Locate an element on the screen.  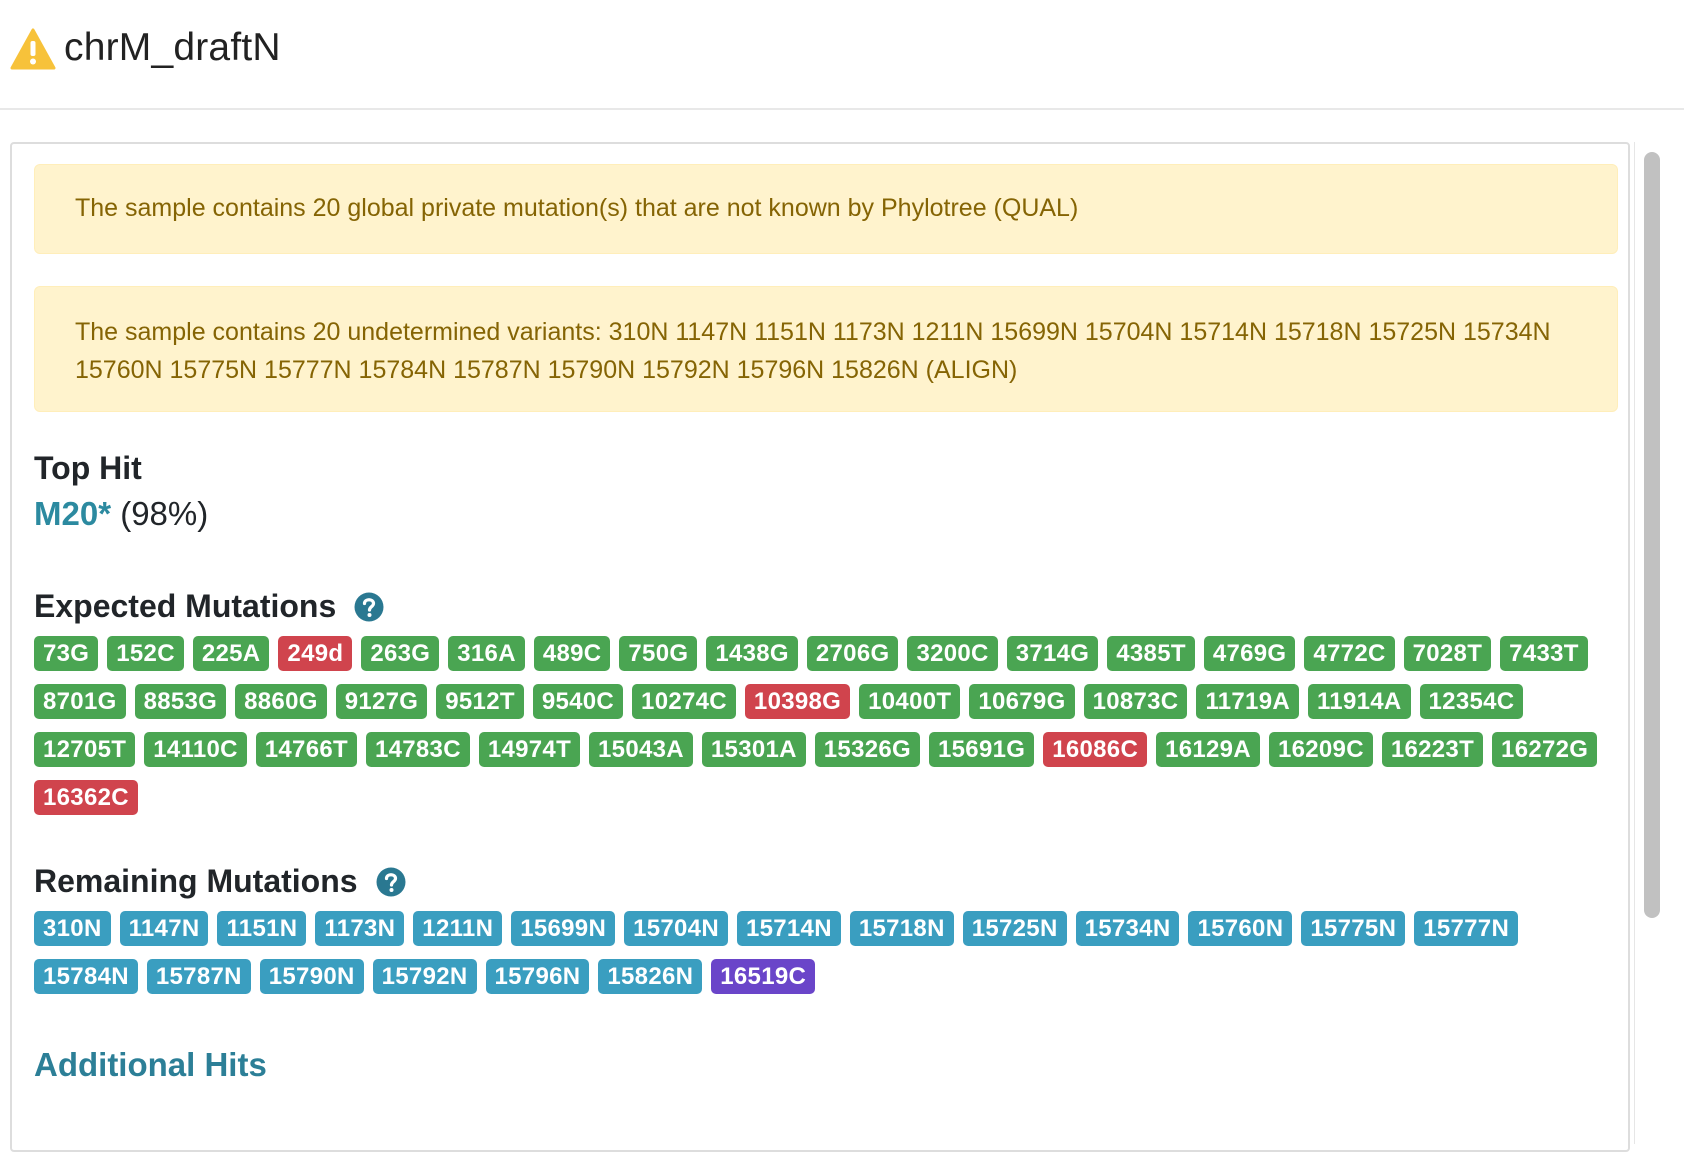
mutation-badge-found: 73G is located at coordinates (66, 653).